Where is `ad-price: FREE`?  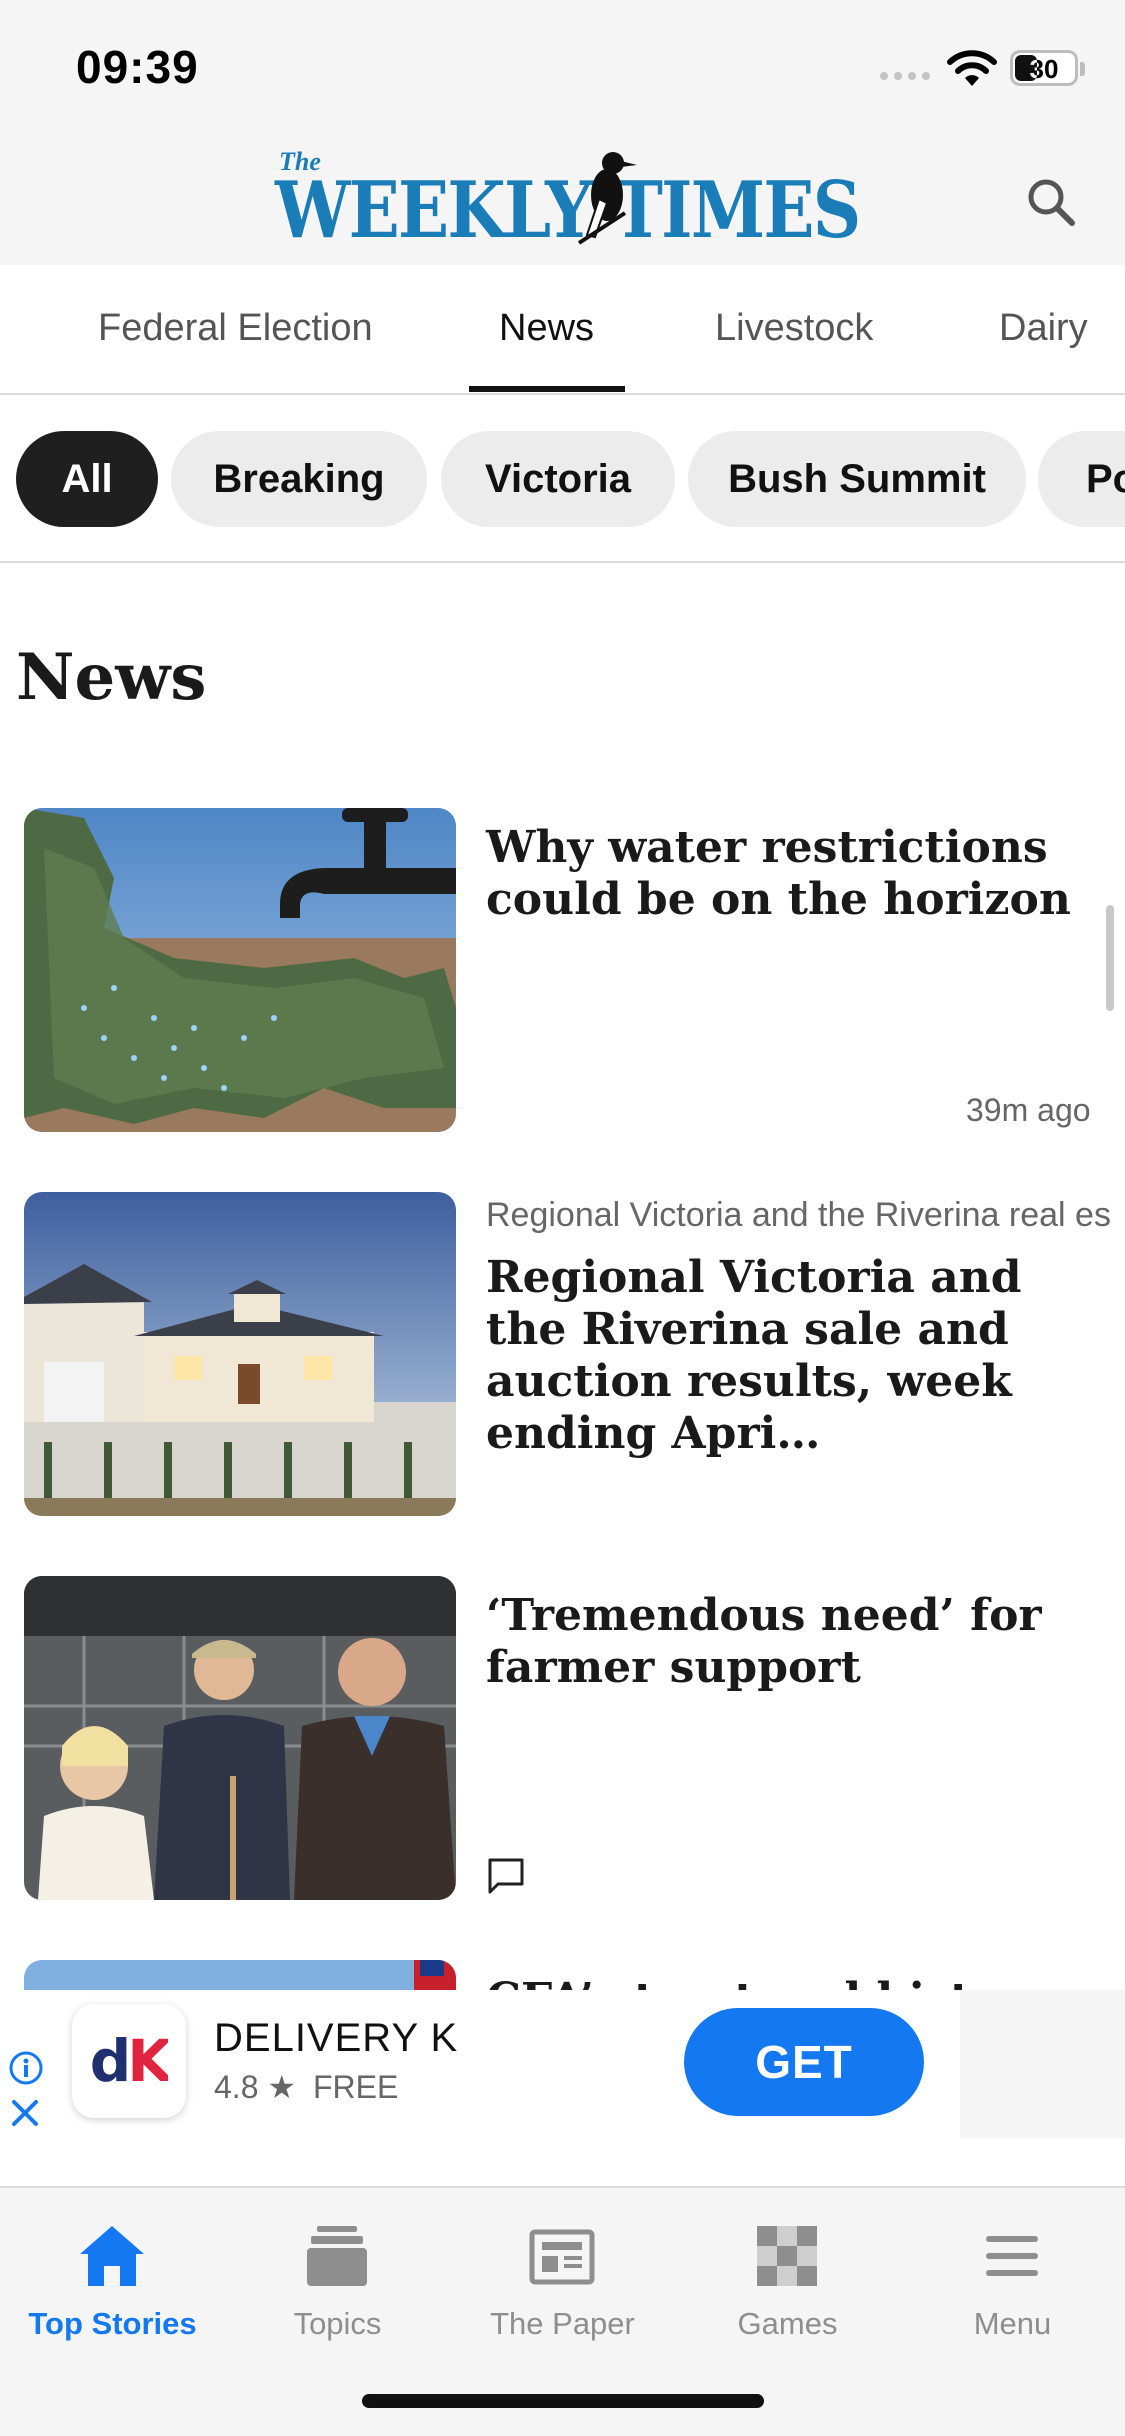 ad-price: FREE is located at coordinates (355, 2087).